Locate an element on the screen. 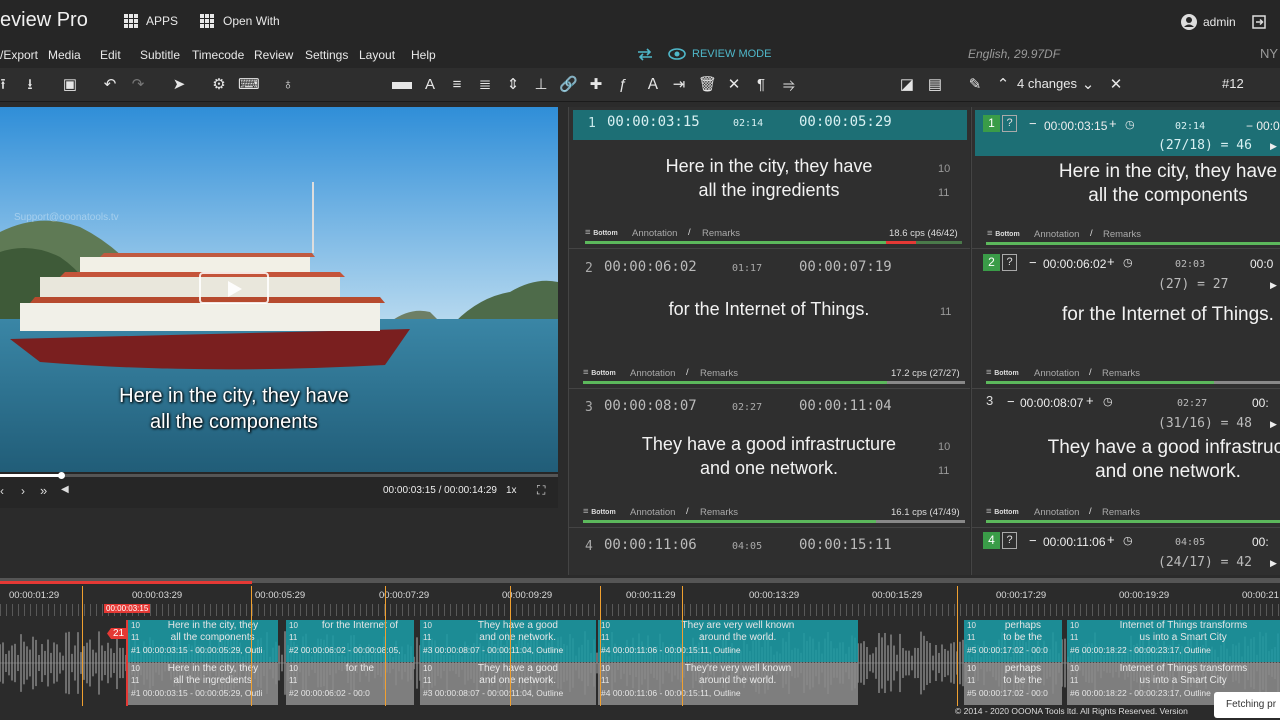 The width and height of the screenshot is (1280, 720). menu-layout: Layout is located at coordinates (377, 55).